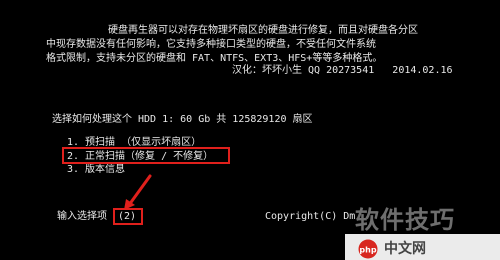 This screenshot has width=500, height=260. What do you see at coordinates (138, 192) in the screenshot?
I see `red-arrow-icon` at bounding box center [138, 192].